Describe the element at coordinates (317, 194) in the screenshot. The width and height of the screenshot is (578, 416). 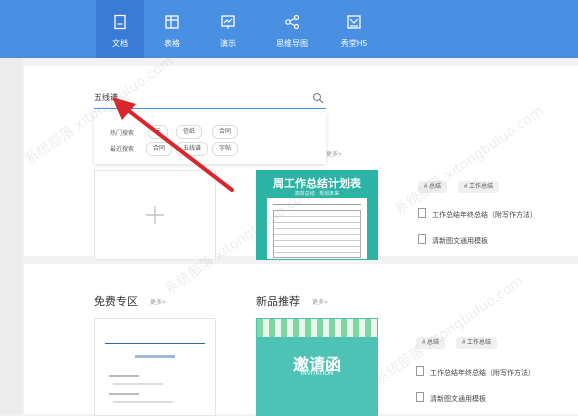
I see `template-subtitle: 高效总结 · 规划未来` at that location.